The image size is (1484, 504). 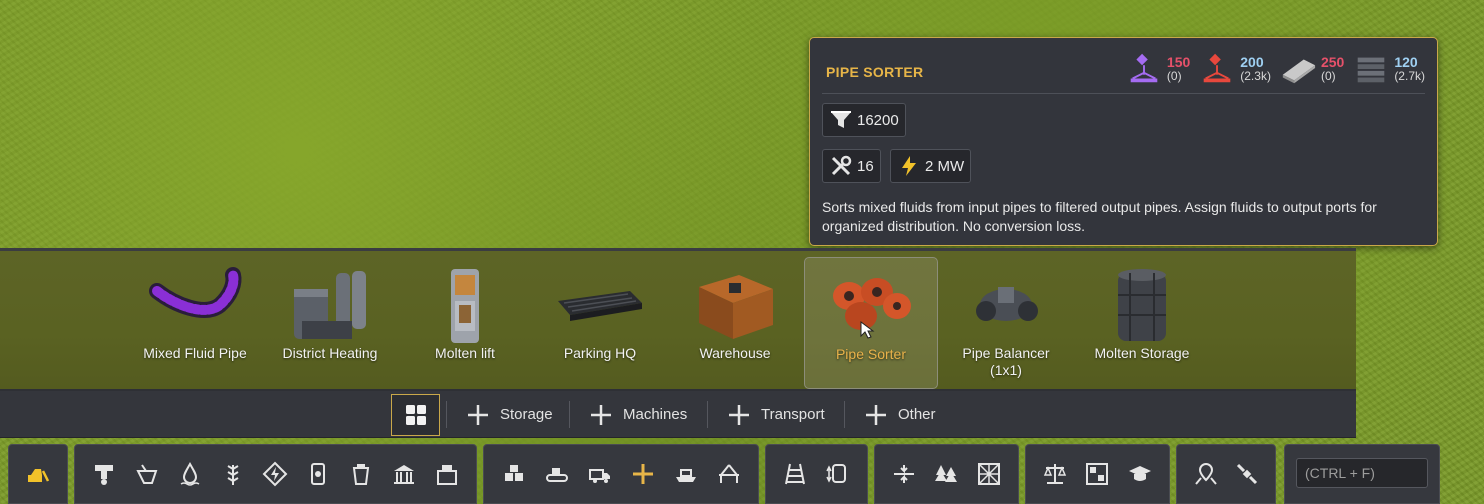 I want to click on toolbar-surface-button, so click(x=989, y=474).